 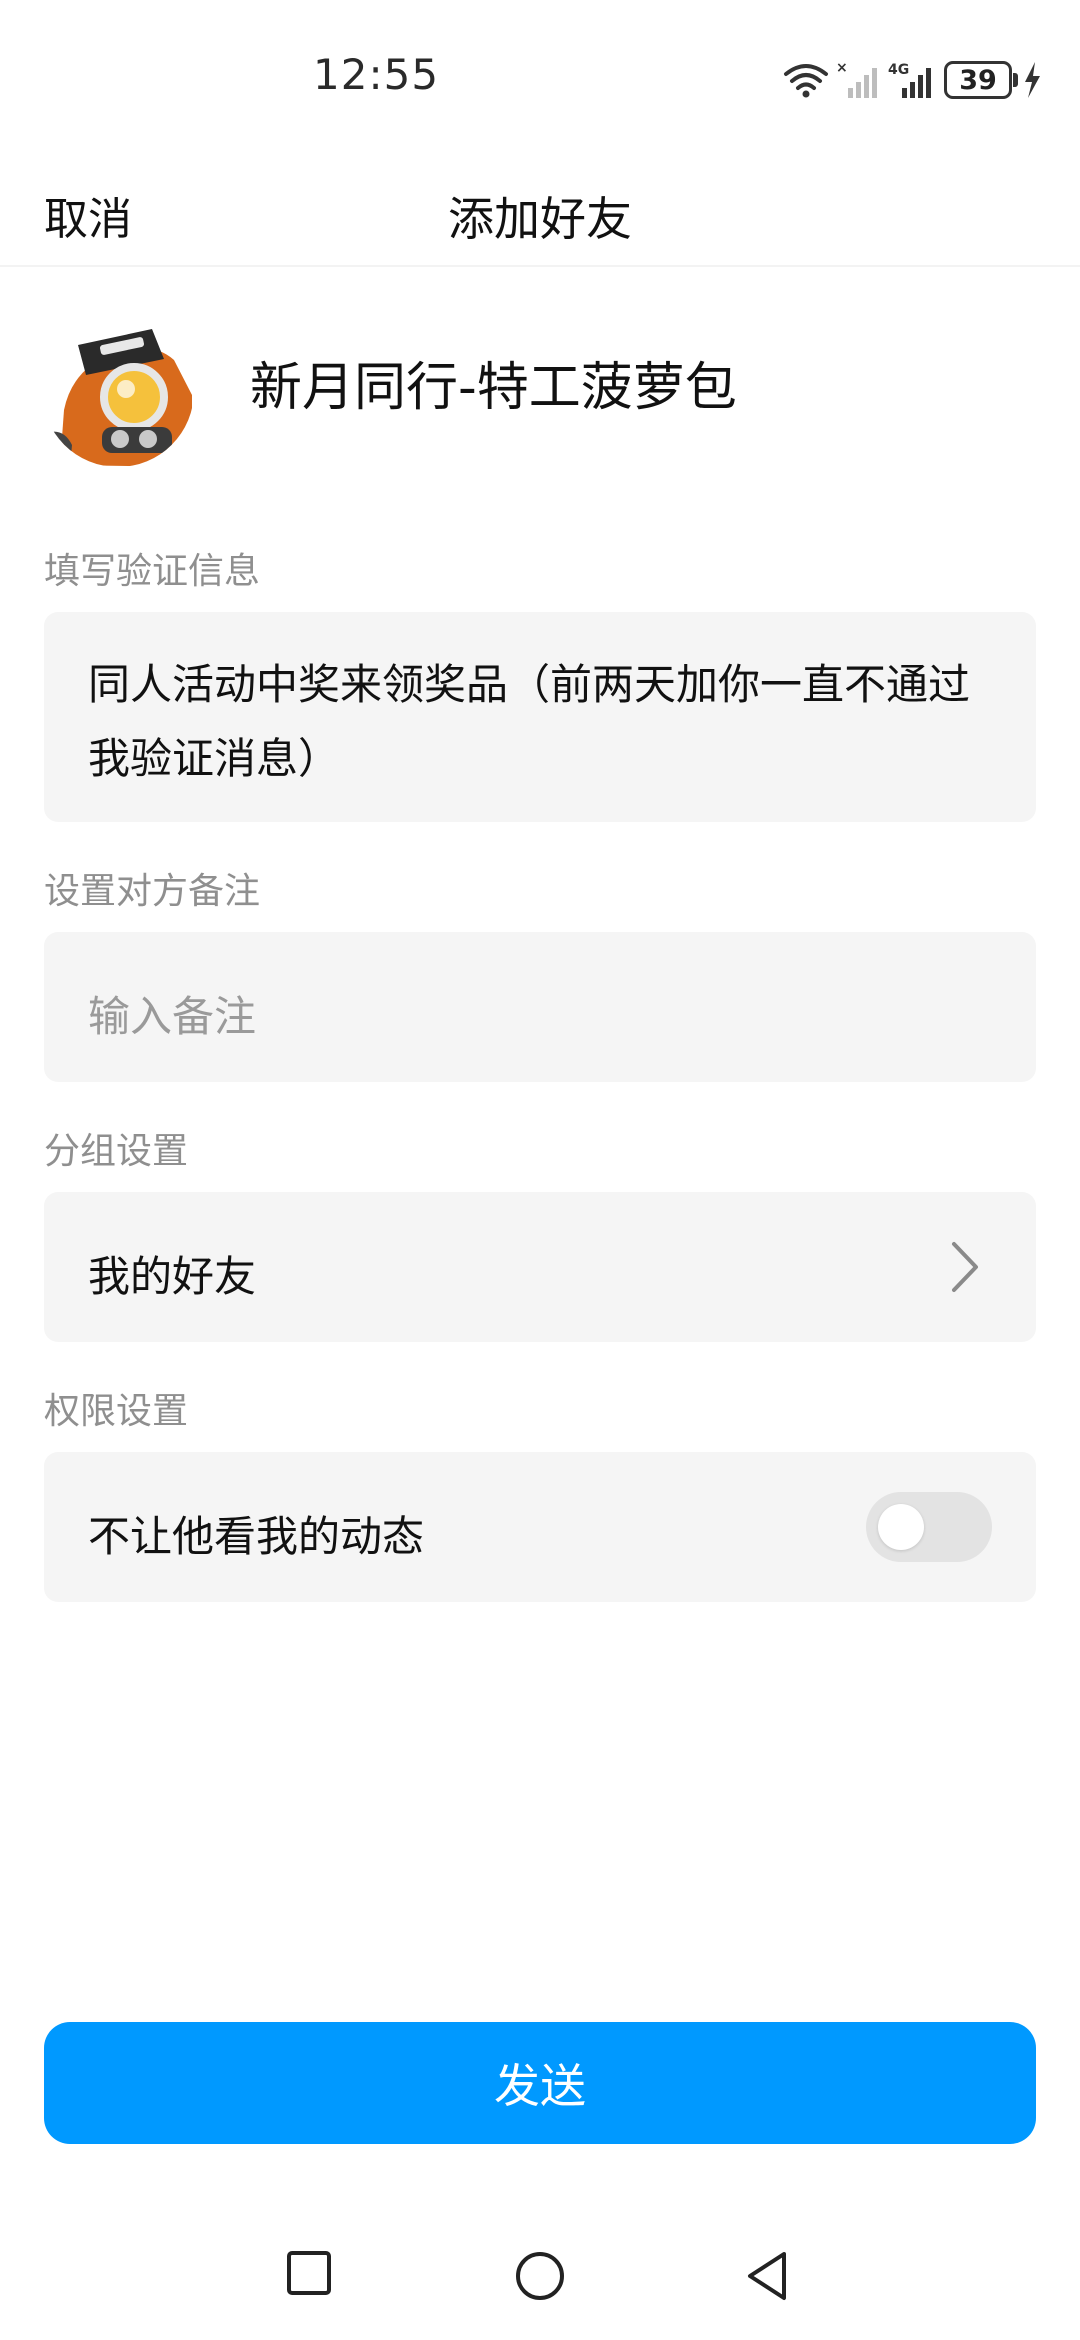 I want to click on profile-name: 新月同行-特工菠萝包, so click(x=493, y=388).